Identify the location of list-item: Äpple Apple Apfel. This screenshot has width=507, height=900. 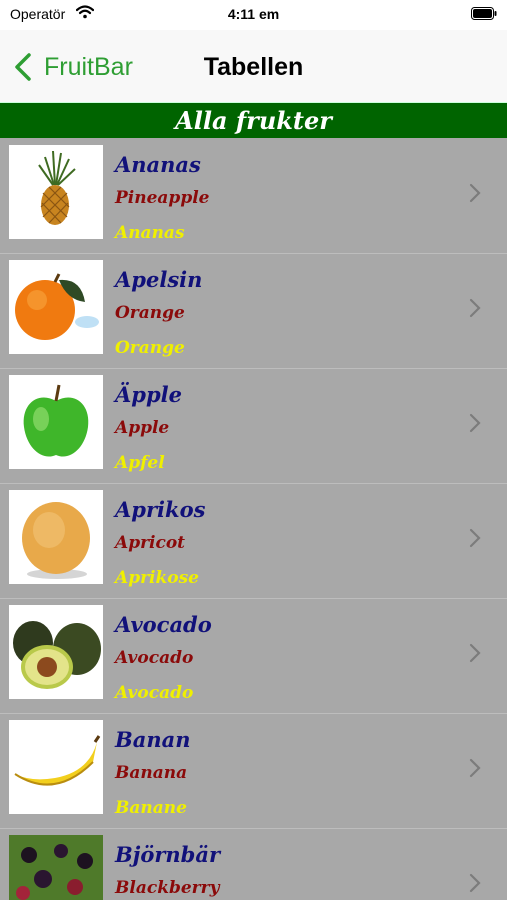
(253, 426).